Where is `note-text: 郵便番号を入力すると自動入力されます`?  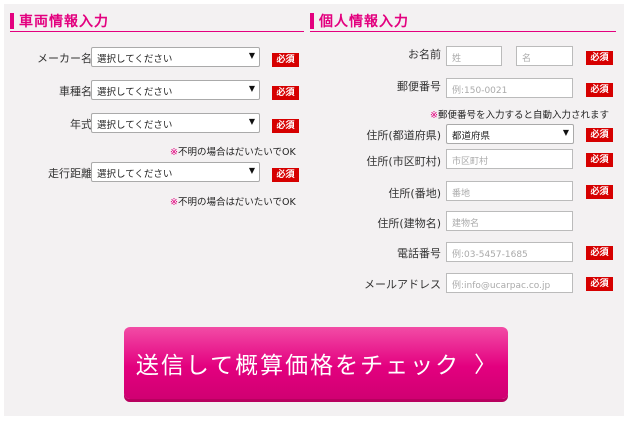 note-text: 郵便番号を入力すると自動入力されます is located at coordinates (523, 115).